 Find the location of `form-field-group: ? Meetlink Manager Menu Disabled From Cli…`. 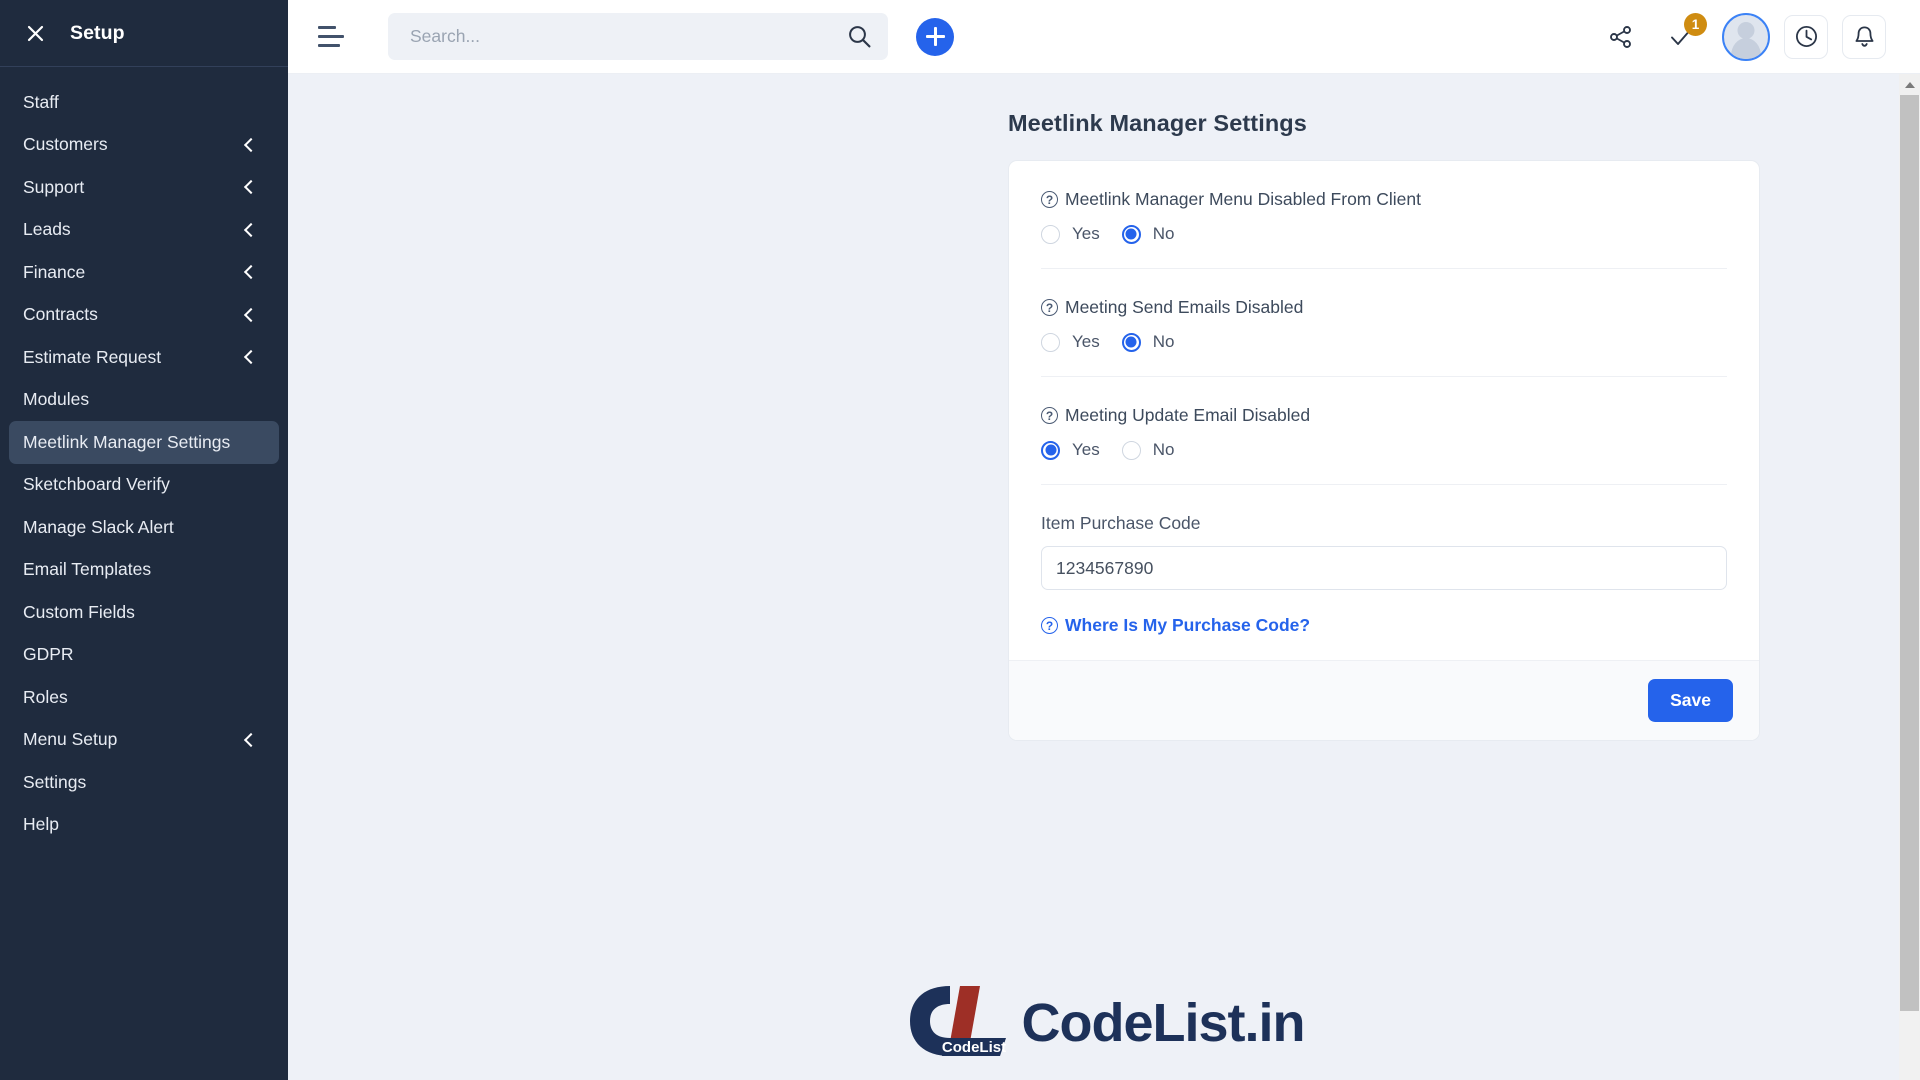

form-field-group: ? Meetlink Manager Menu Disabled From Cli… is located at coordinates (1384, 215).